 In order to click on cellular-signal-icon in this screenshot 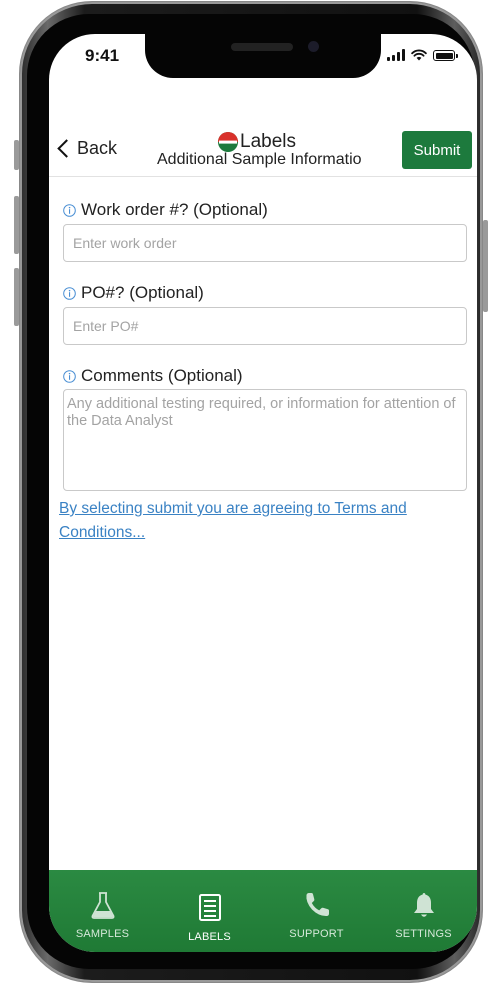, I will do `click(396, 55)`.